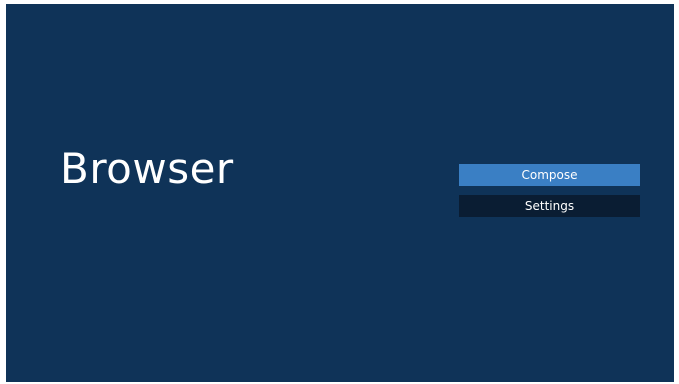 The height and width of the screenshot is (384, 679). I want to click on settings-button: Settings, so click(549, 206).